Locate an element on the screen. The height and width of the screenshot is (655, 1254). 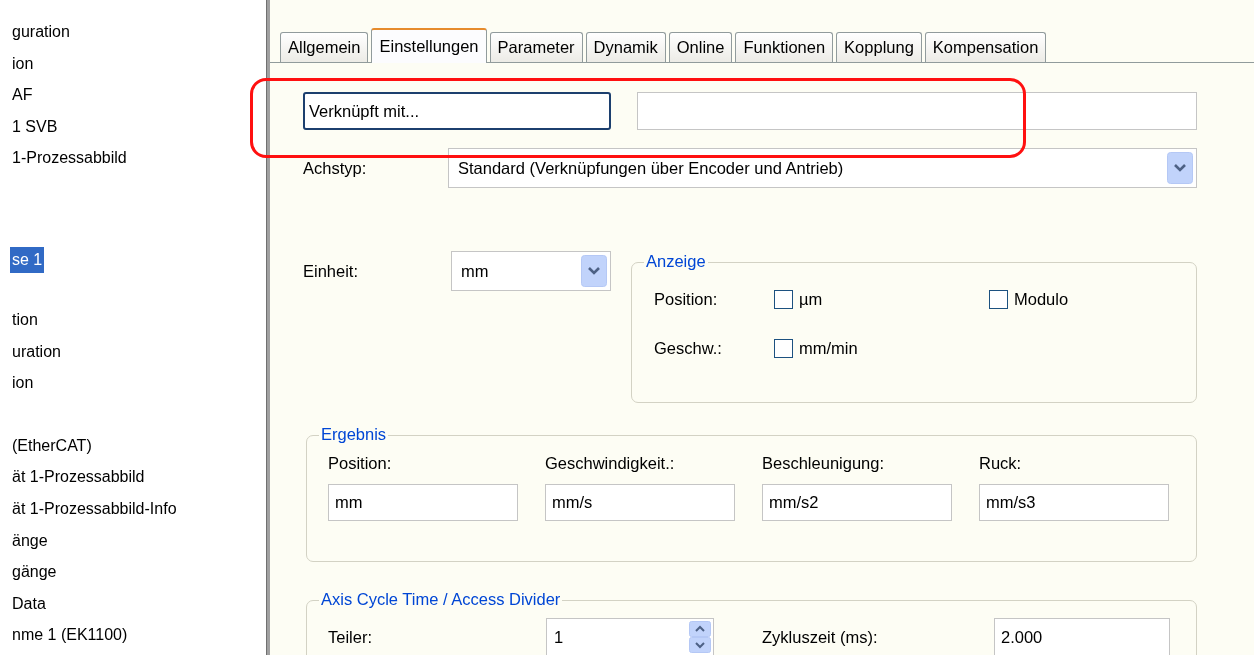
input-field is located at coordinates (917, 111).